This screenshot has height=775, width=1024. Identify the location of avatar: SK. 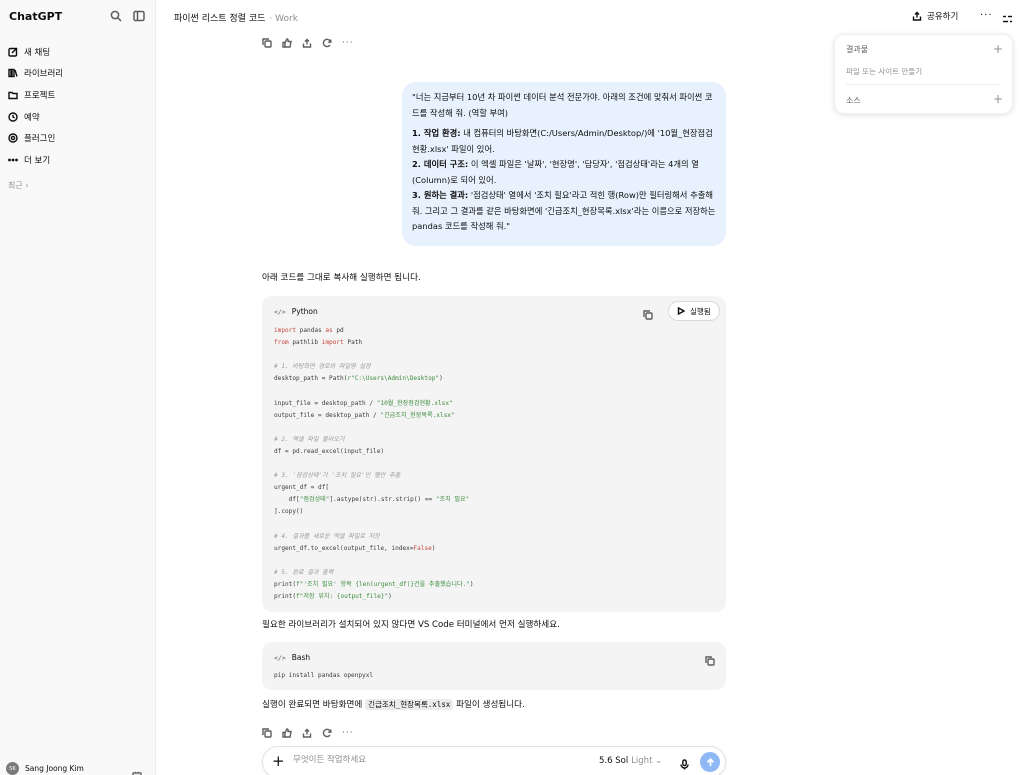
(12, 768).